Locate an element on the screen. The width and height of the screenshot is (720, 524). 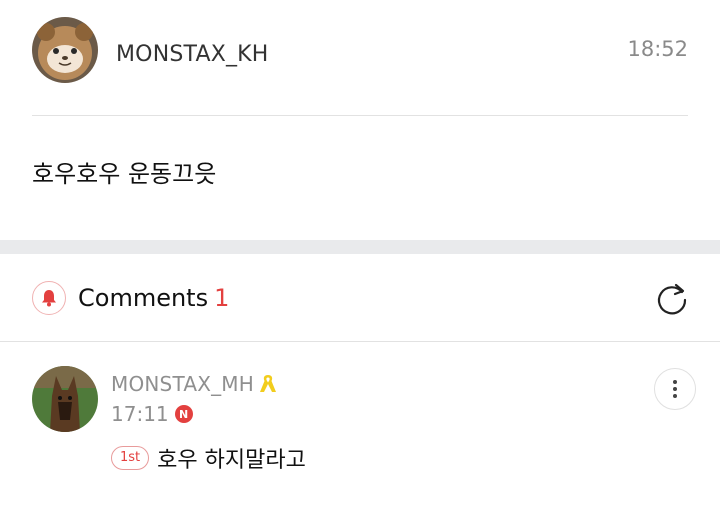
post-author-avatar is located at coordinates (65, 50).